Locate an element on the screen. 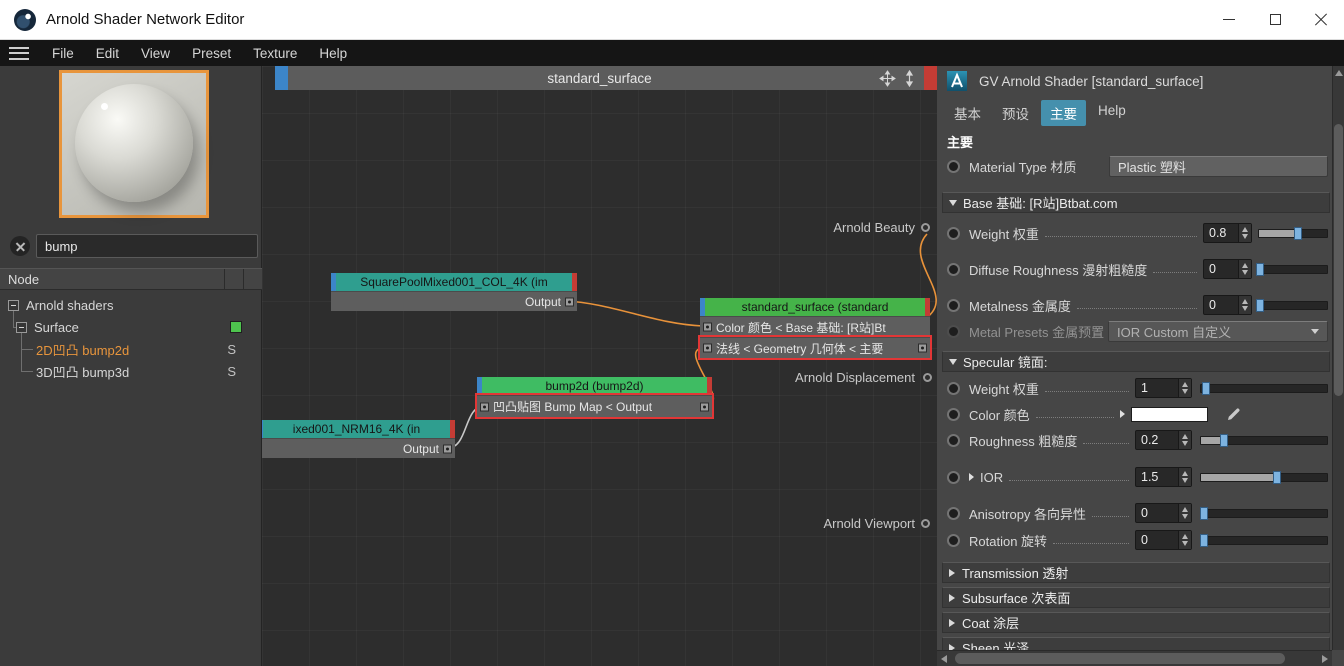 This screenshot has height=666, width=1344. base-weight-field: 0.8 is located at coordinates (1227, 233).